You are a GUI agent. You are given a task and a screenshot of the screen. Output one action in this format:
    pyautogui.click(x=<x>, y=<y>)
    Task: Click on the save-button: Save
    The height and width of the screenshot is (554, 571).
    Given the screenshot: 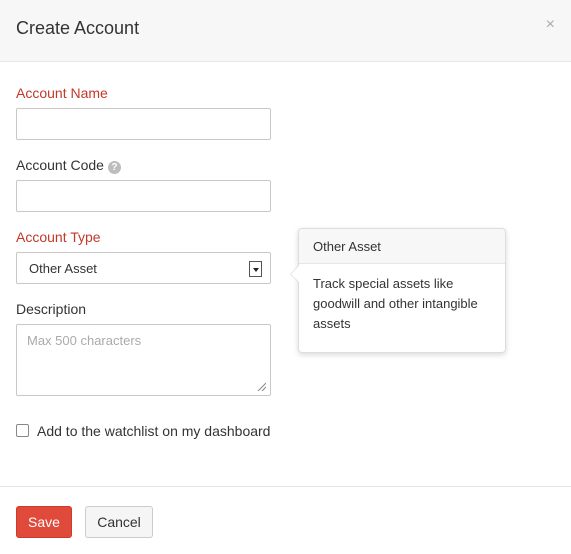 What is the action you would take?
    pyautogui.click(x=44, y=522)
    